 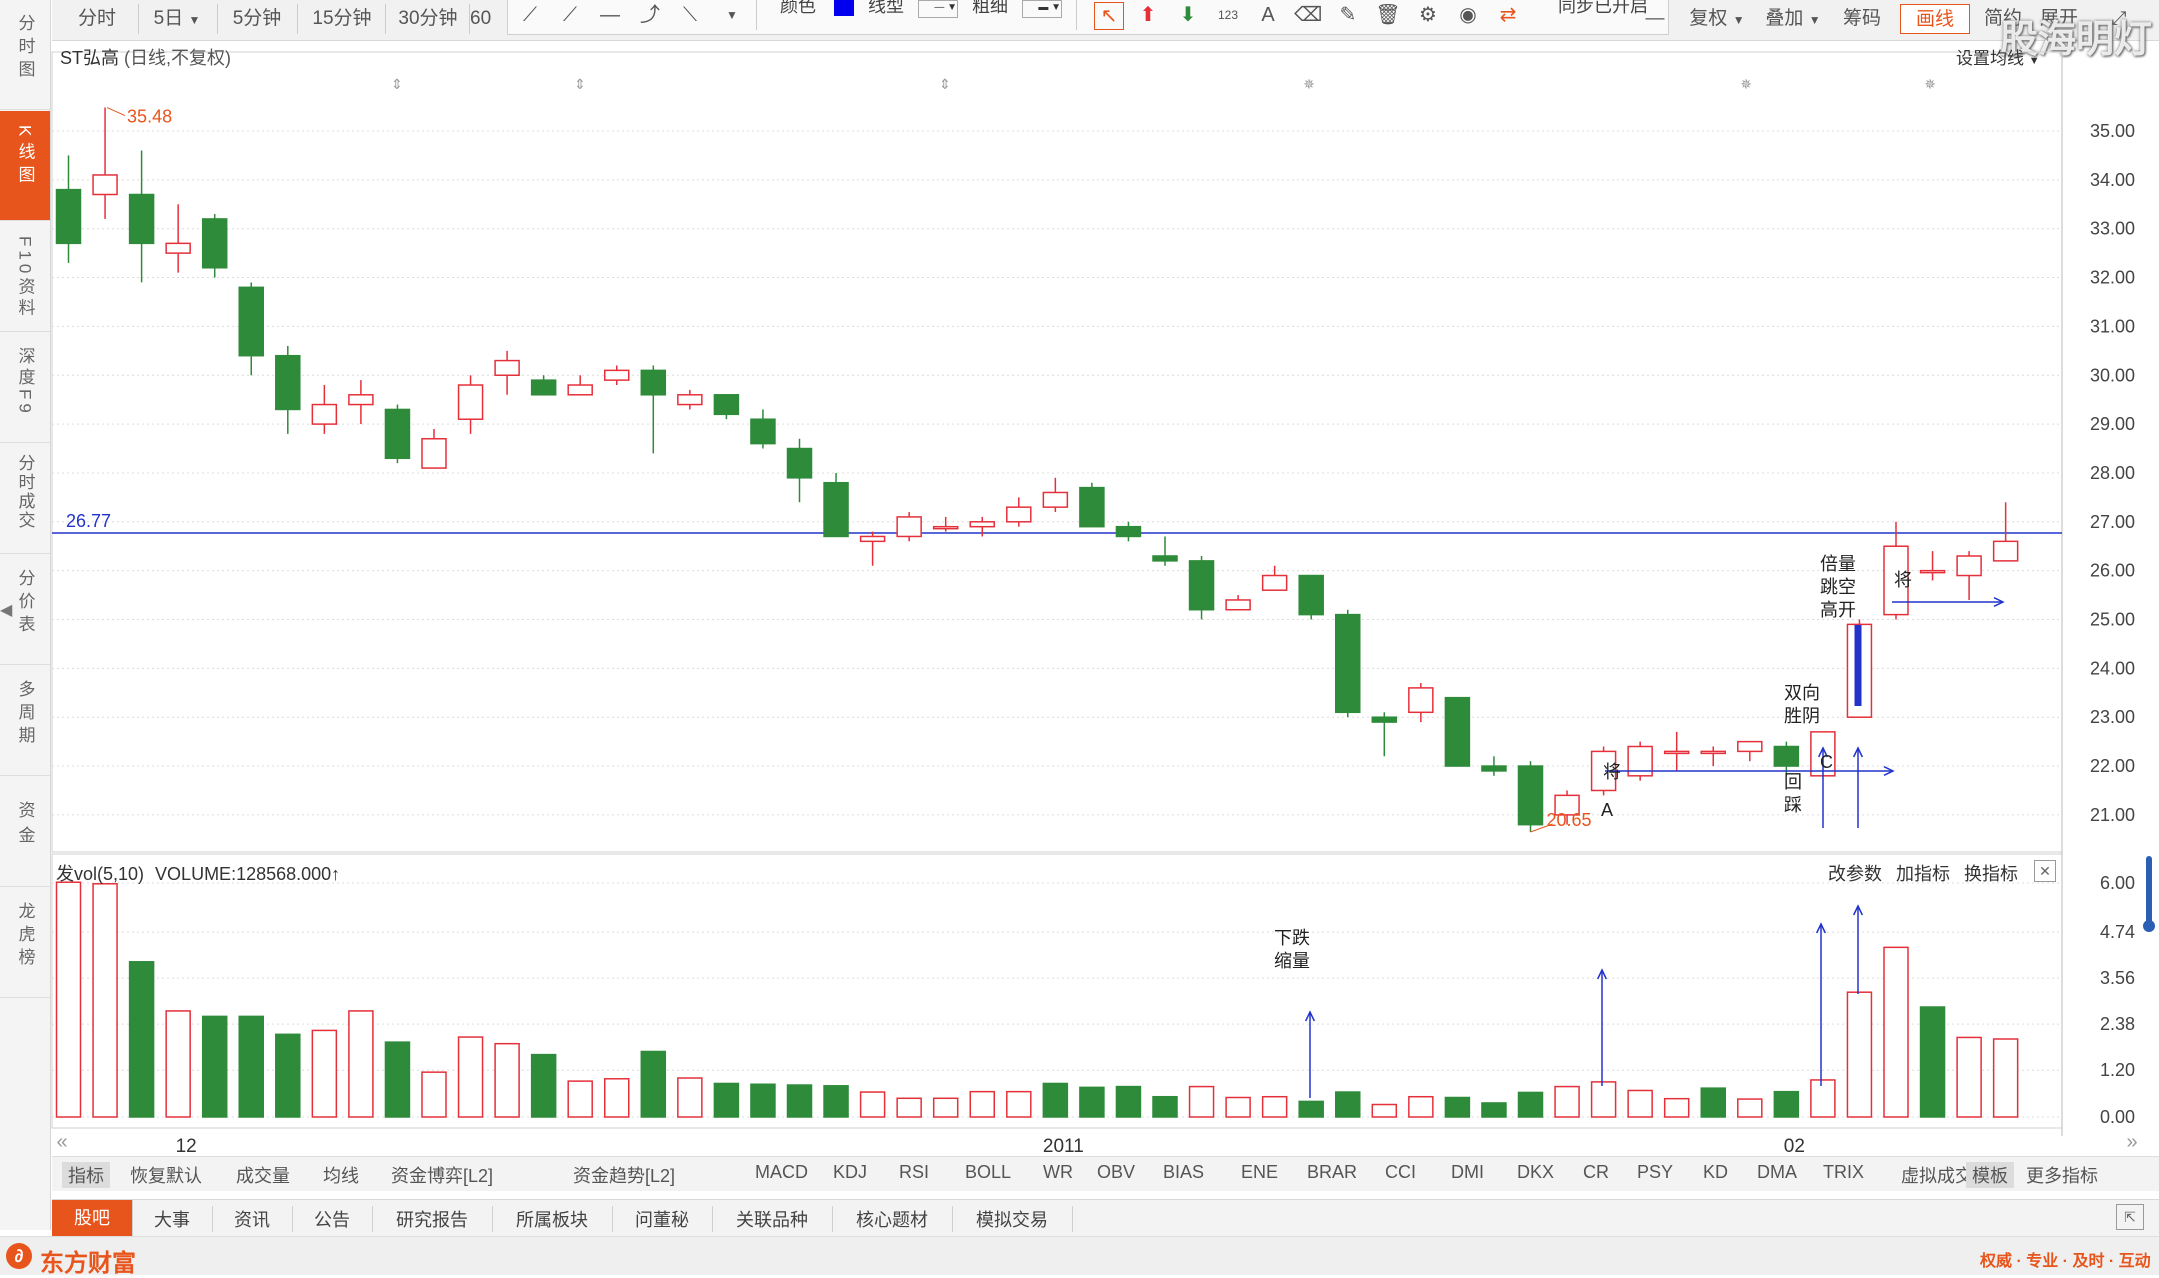 What do you see at coordinates (2130, 1217) in the screenshot?
I see `collapse-panel-icon: ⇱` at bounding box center [2130, 1217].